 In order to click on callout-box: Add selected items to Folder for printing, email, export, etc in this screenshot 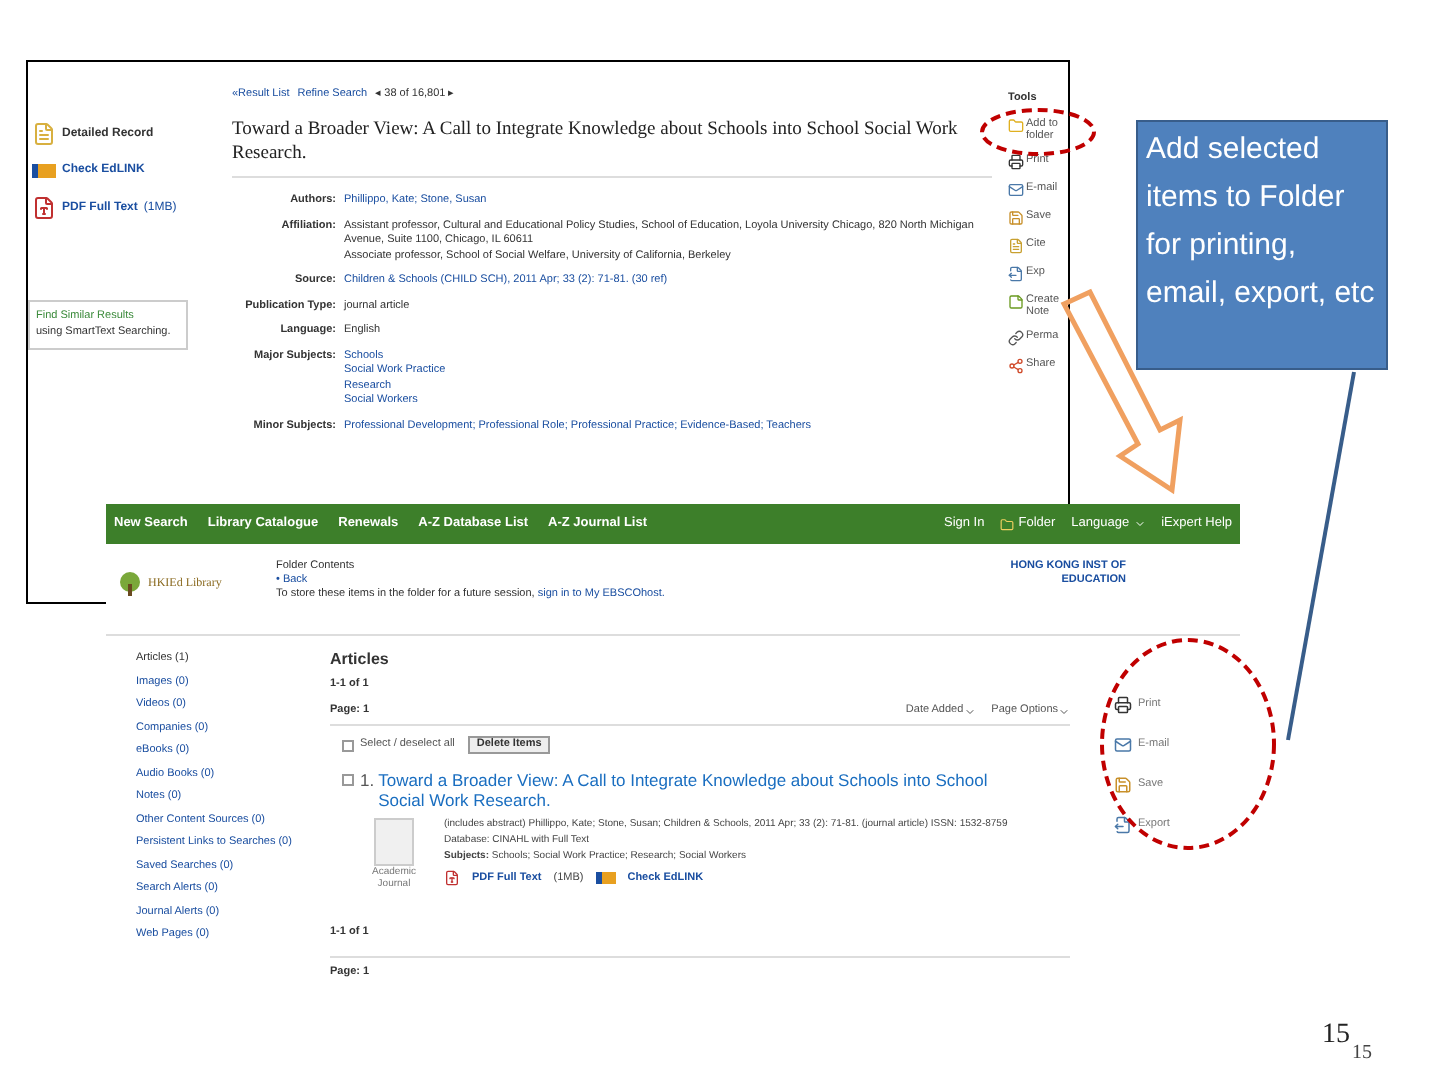, I will do `click(1262, 245)`.